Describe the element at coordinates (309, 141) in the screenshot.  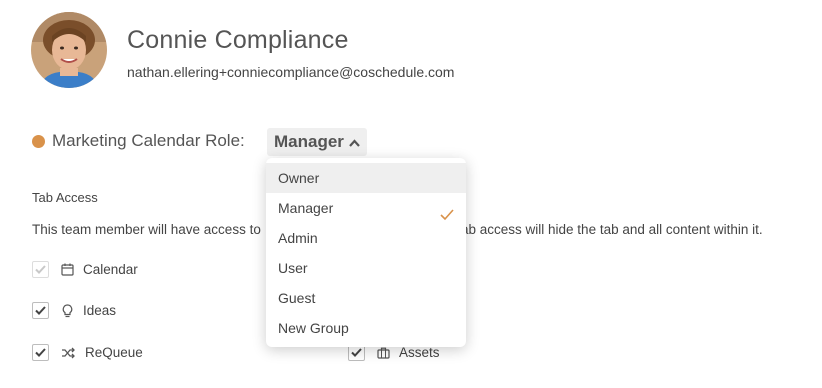
I see `role-selected-value: Manager` at that location.